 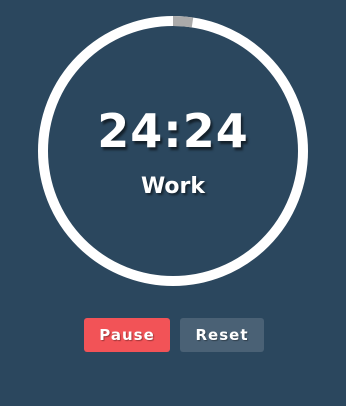 What do you see at coordinates (222, 335) in the screenshot?
I see `reset-button: Reset` at bounding box center [222, 335].